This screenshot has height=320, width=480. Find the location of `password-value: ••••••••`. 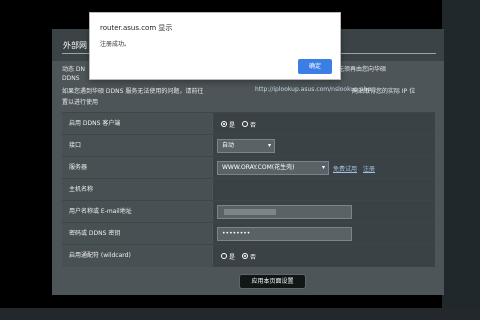

password-value: •••••••• is located at coordinates (324, 234).